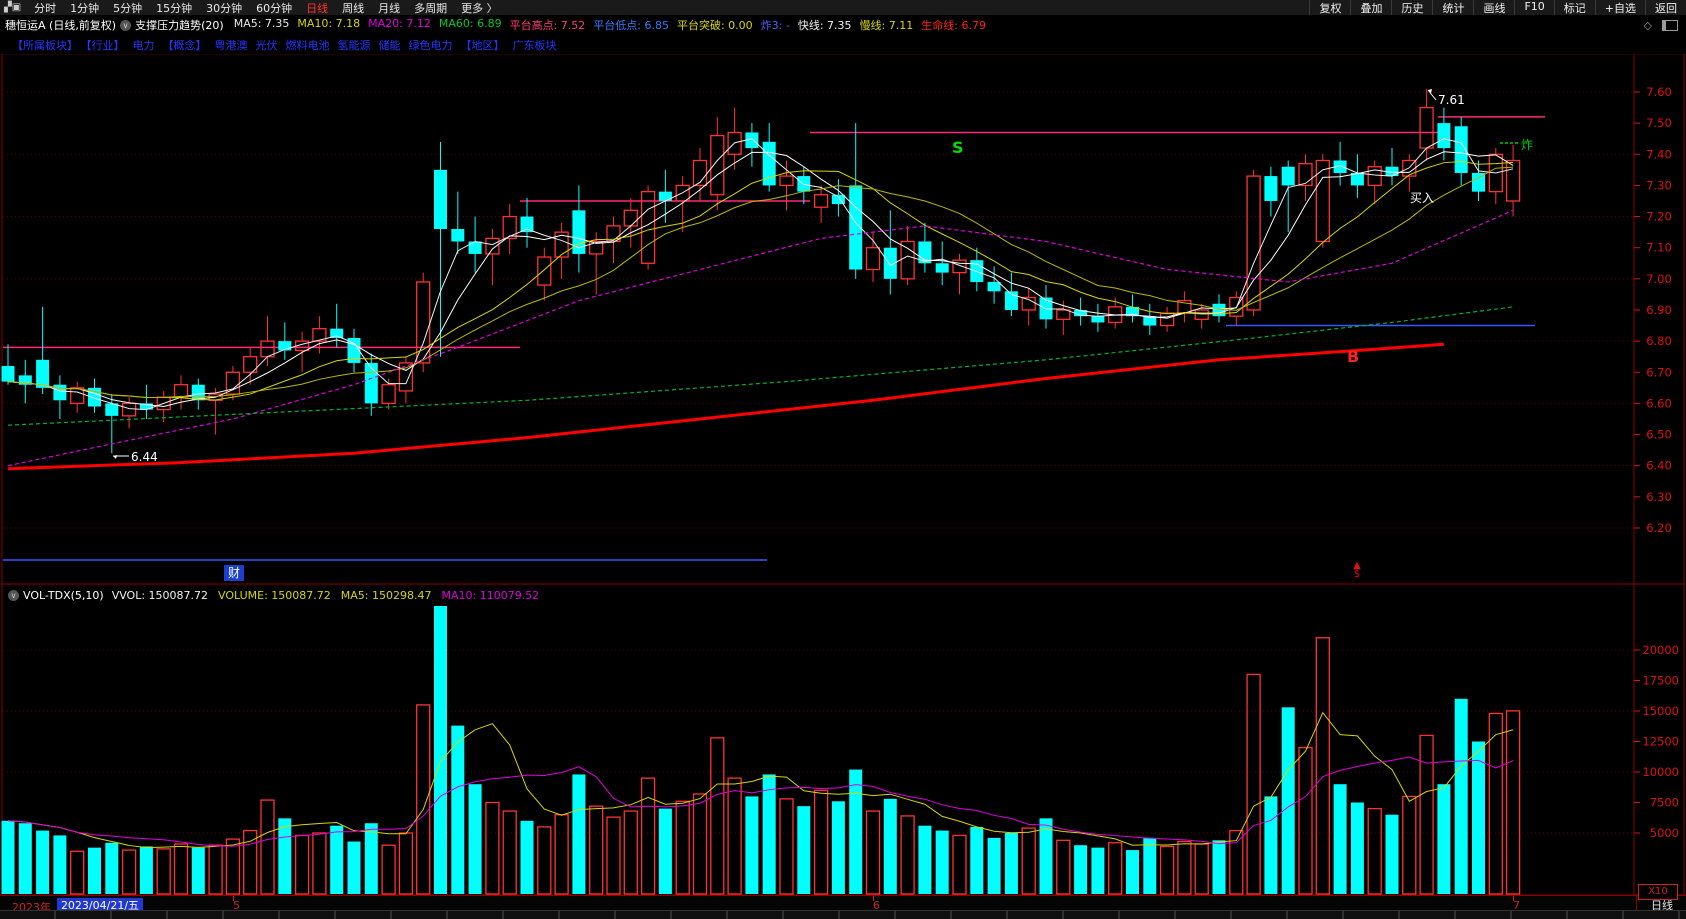 This screenshot has height=919, width=1686. I want to click on period-tab-15分钟: 15分钟, so click(174, 8).